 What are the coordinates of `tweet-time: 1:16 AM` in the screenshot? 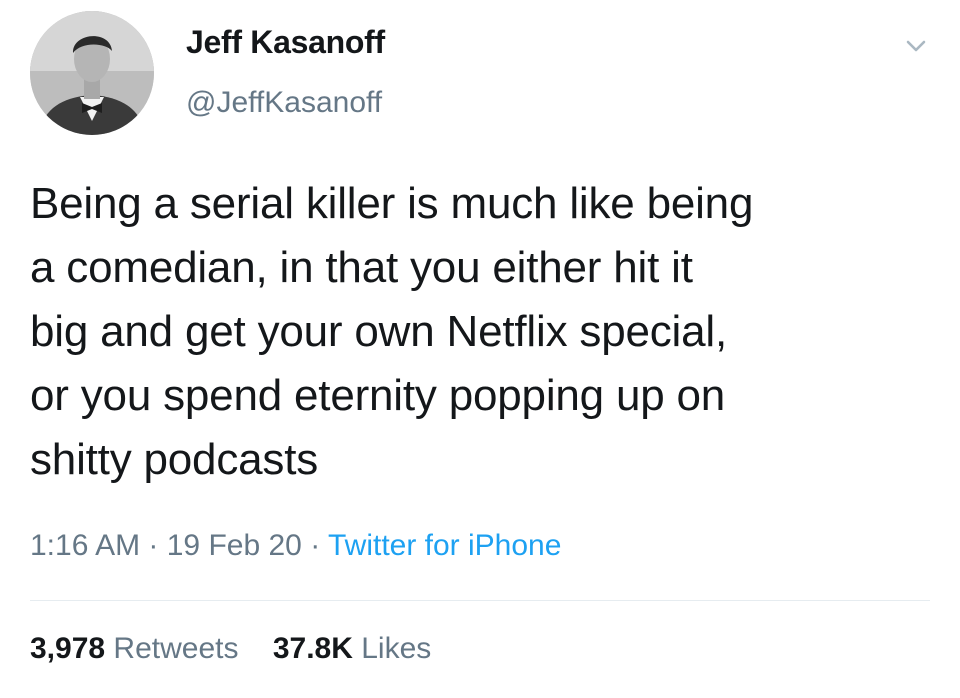 It's located at (85, 545).